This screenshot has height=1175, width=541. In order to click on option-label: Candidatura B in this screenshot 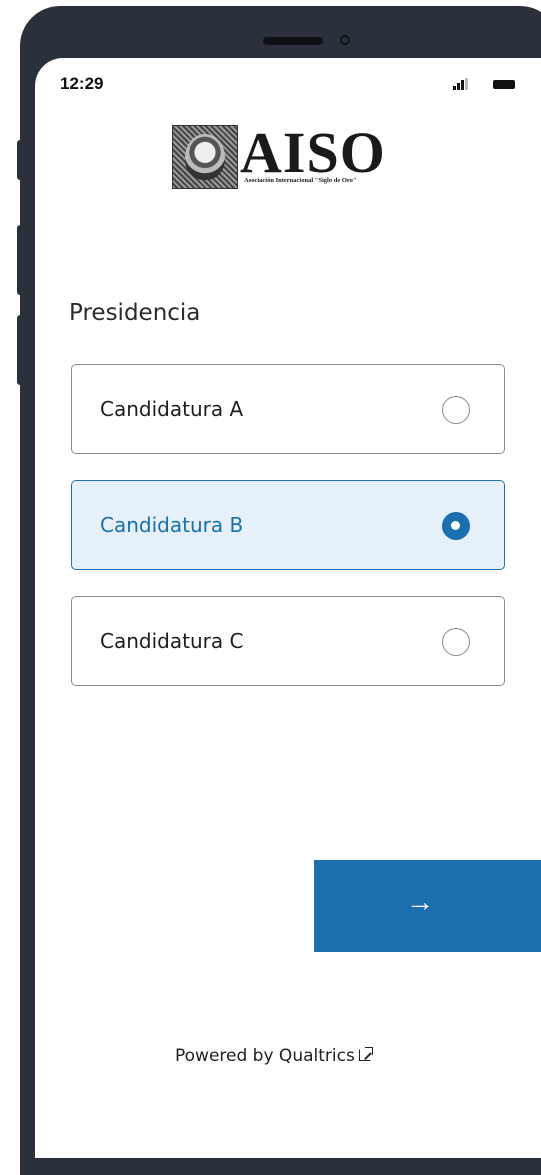, I will do `click(172, 525)`.